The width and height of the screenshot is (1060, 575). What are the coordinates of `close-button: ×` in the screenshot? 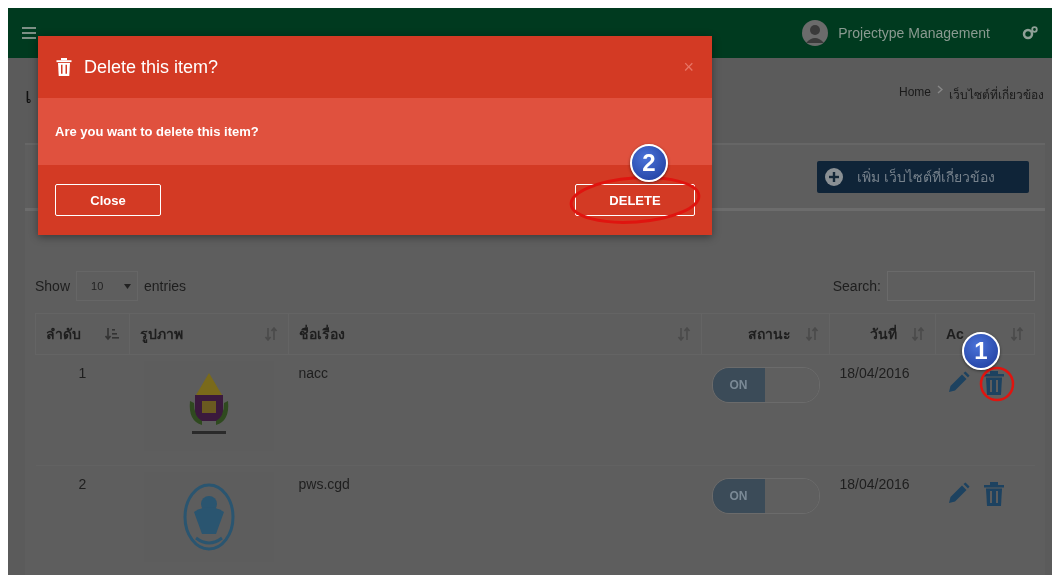 It's located at (688, 67).